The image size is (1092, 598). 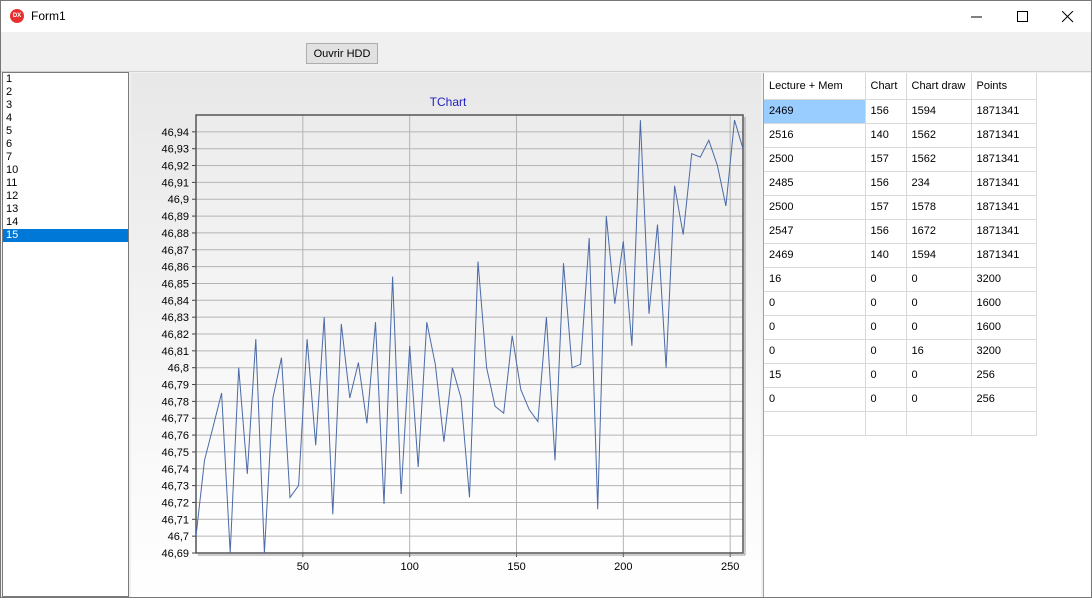 I want to click on table-row: 2500 157 1562 1871341, so click(x=900, y=159).